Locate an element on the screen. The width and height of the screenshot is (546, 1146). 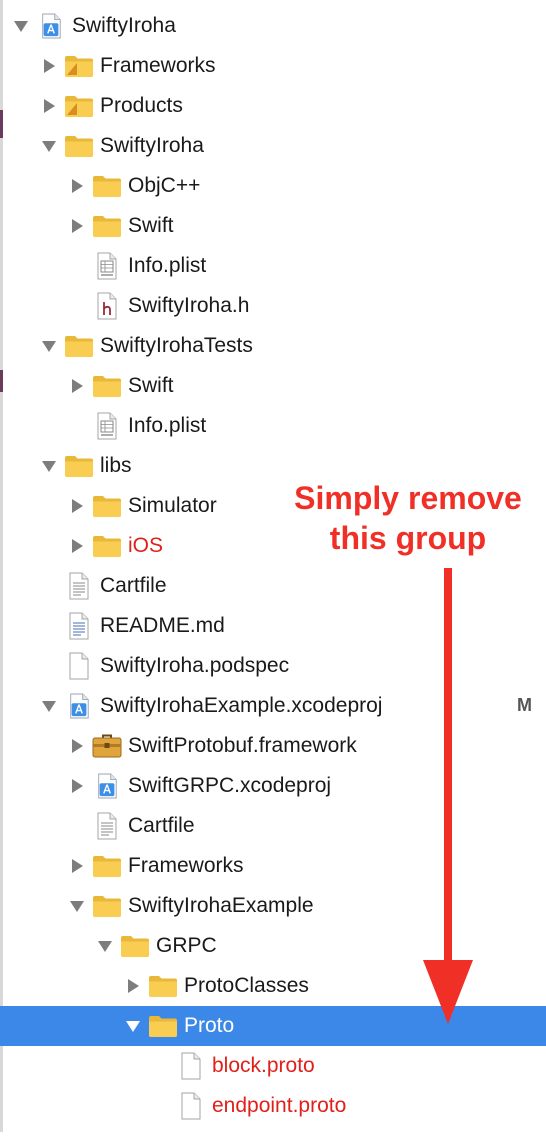
tree-row-swiftyirohatests: SwiftyIrohaTests is located at coordinates (273, 346).